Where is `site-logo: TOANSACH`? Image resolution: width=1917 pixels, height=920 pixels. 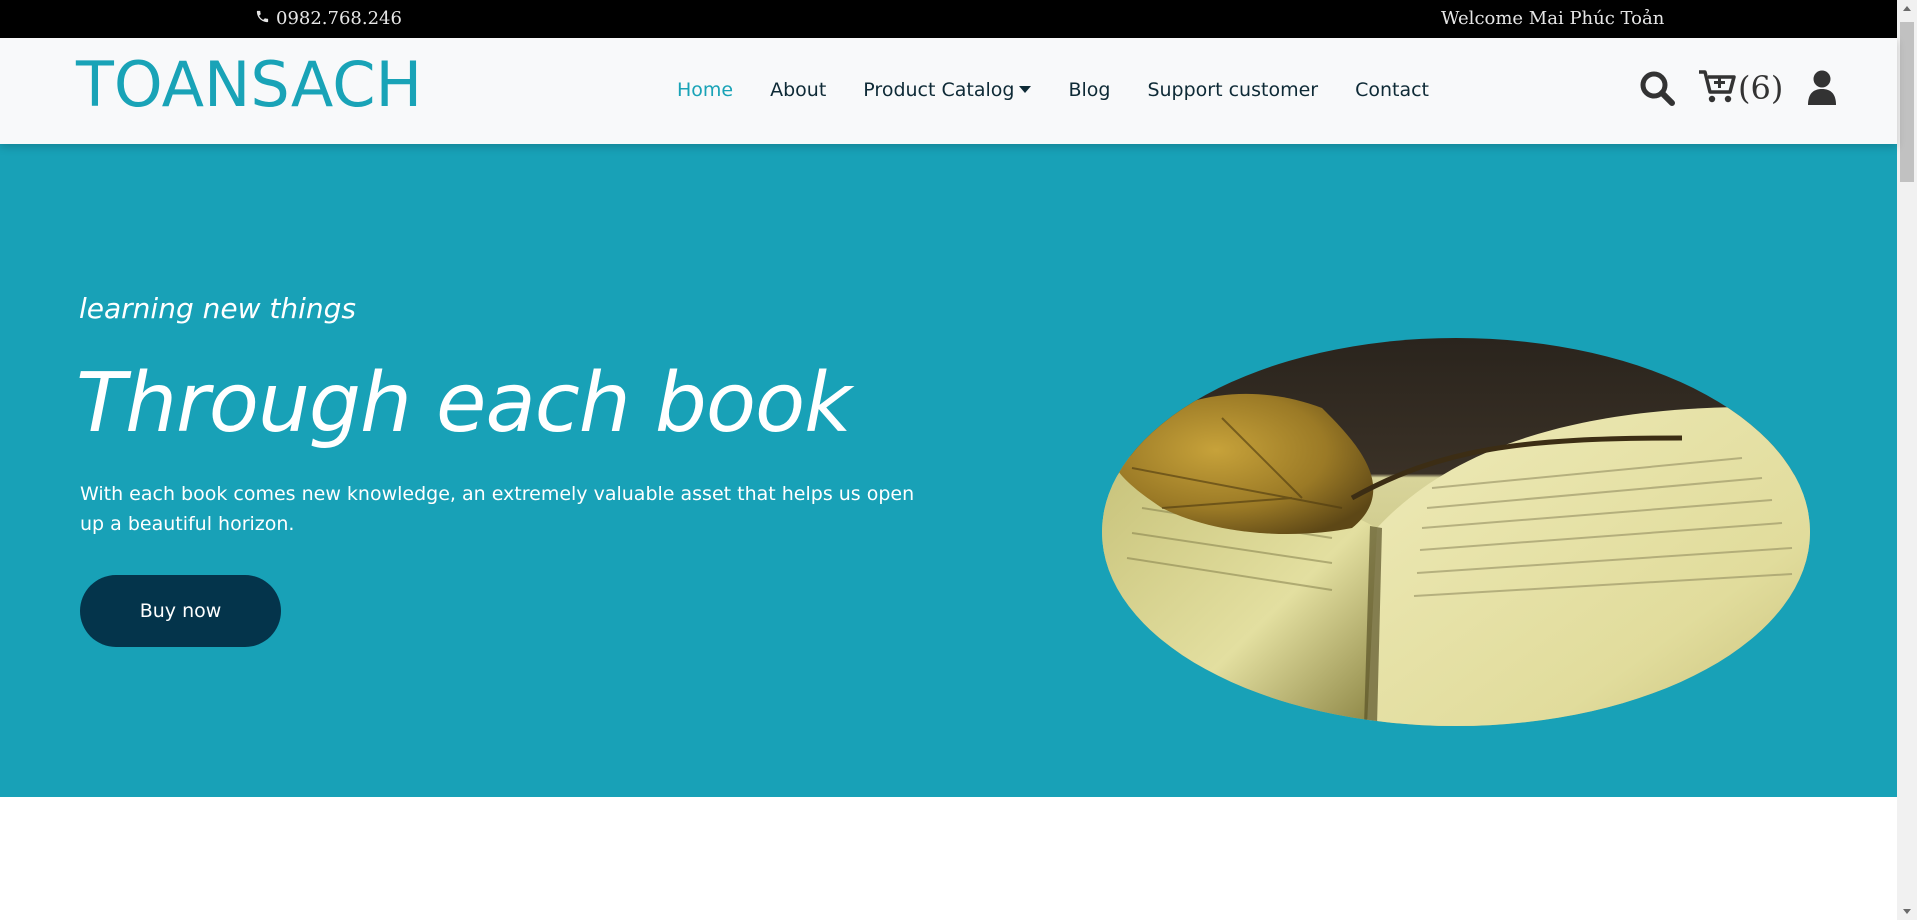
site-logo: TOANSACH is located at coordinates (249, 85).